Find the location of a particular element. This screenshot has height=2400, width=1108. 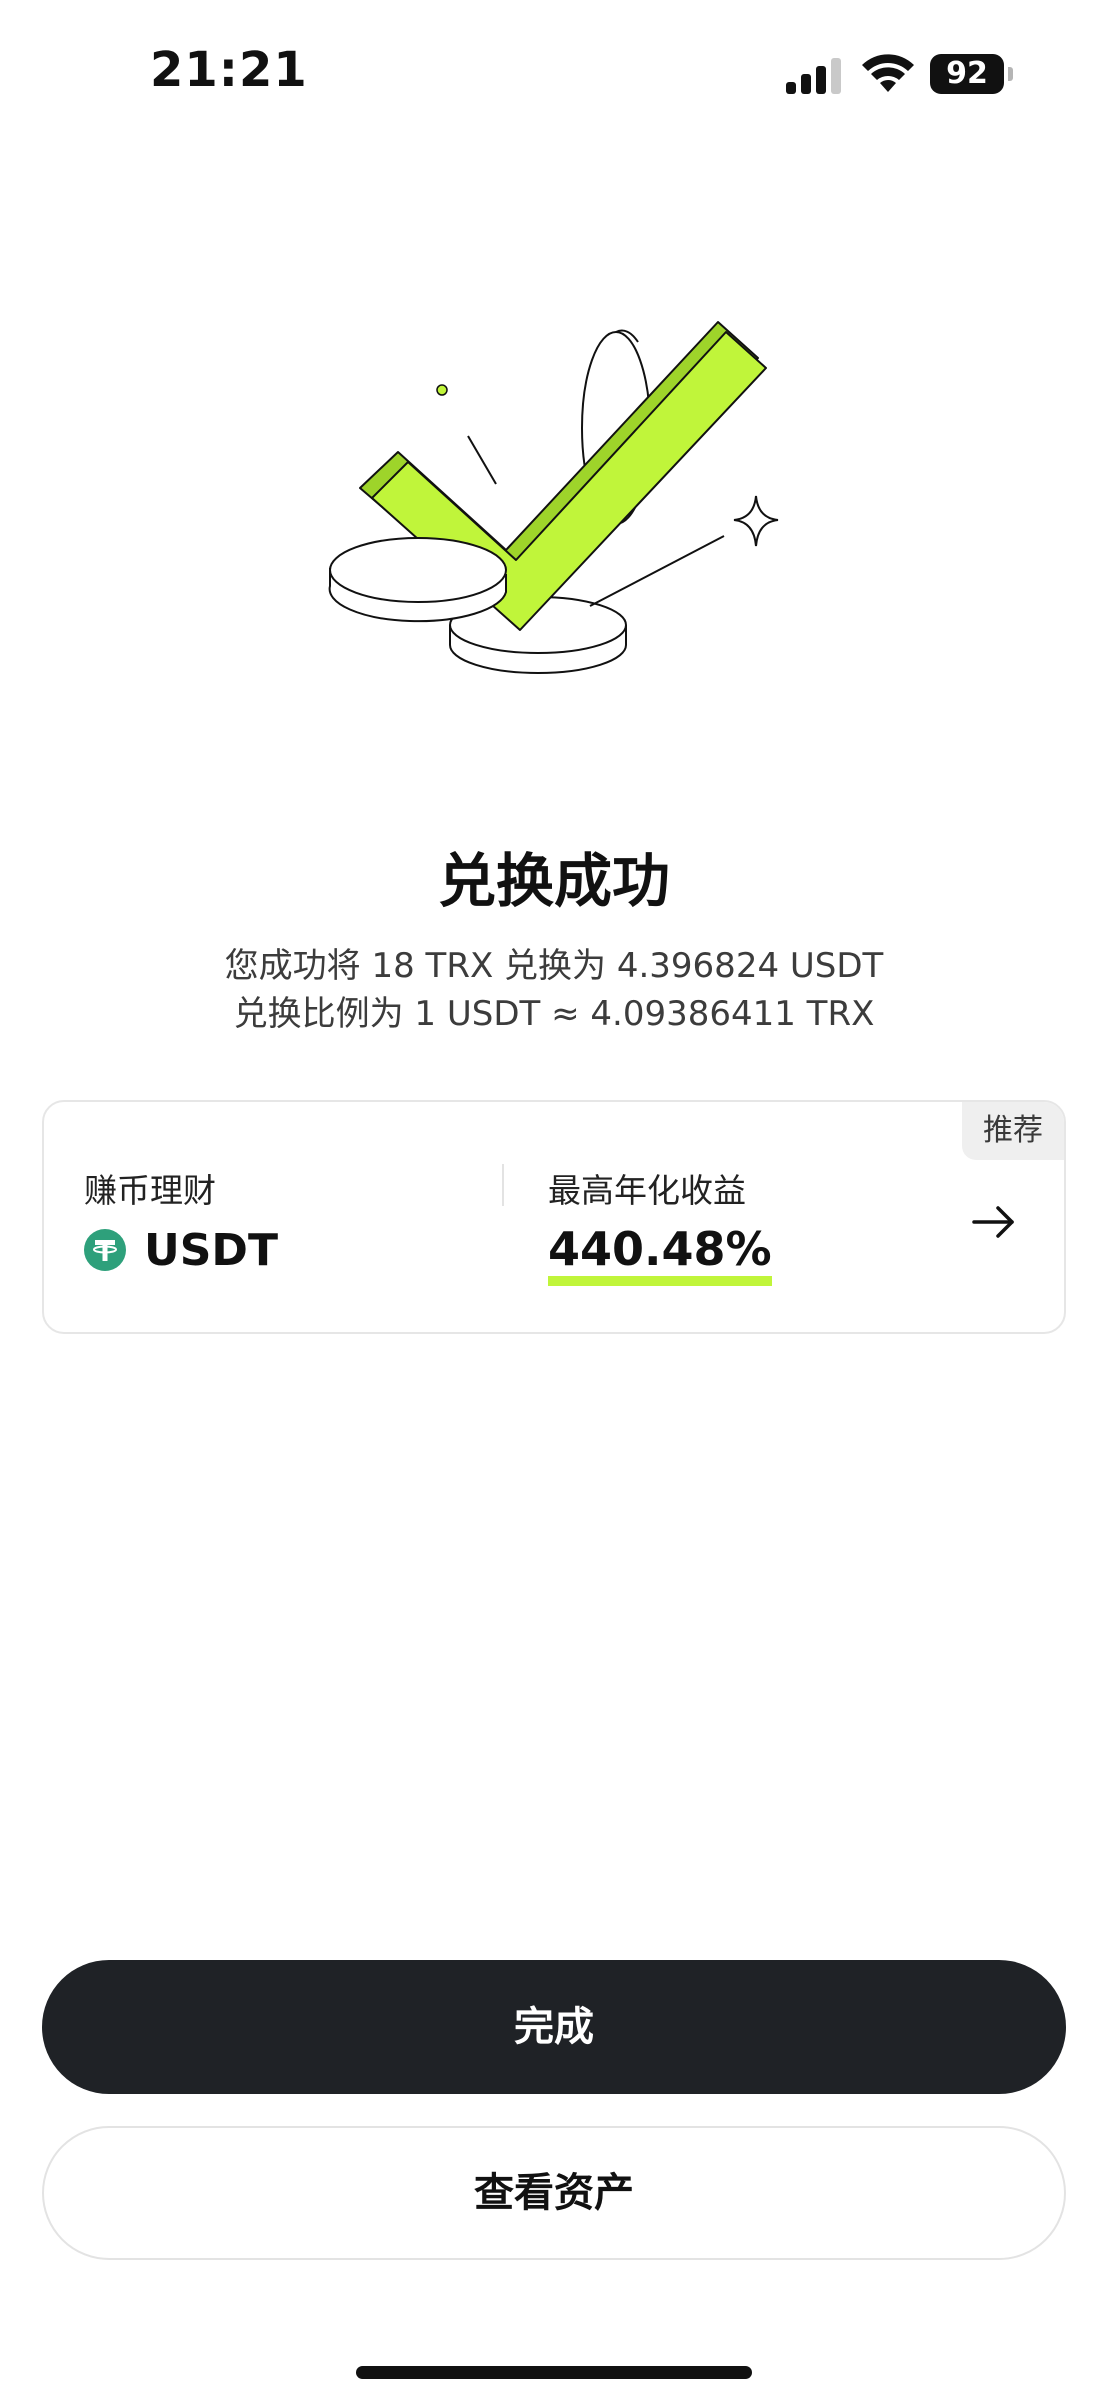

wifi-icon is located at coordinates (888, 73).